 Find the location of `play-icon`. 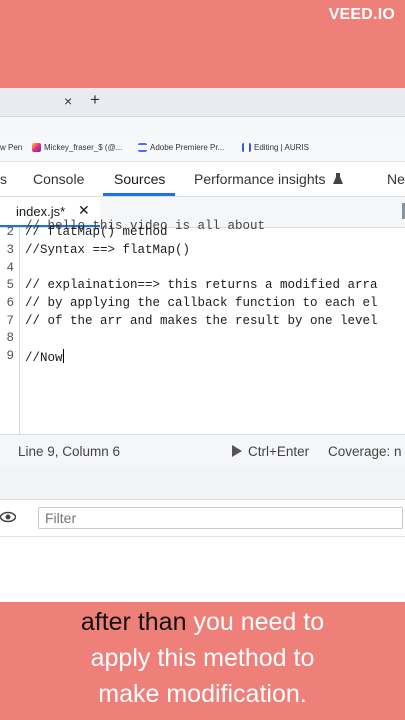

play-icon is located at coordinates (237, 451).